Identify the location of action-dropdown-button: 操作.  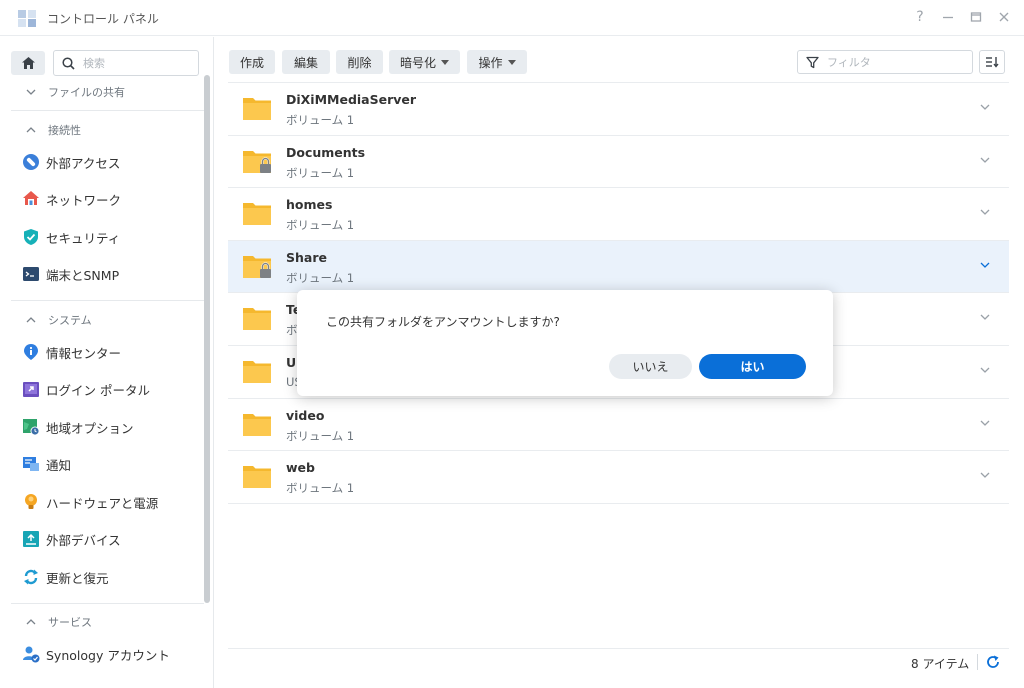
(497, 62).